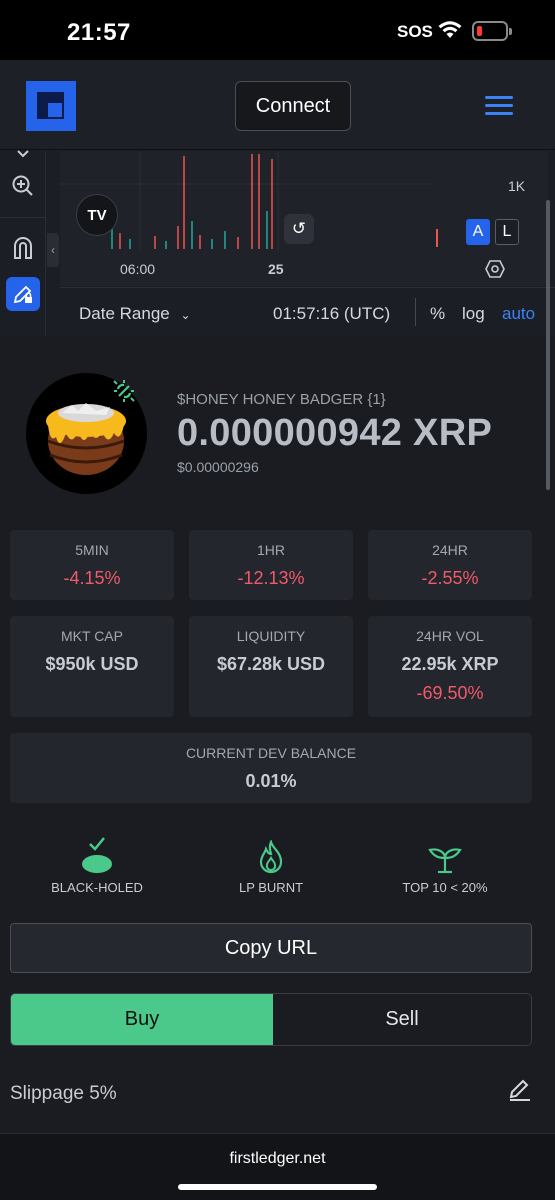 The height and width of the screenshot is (1200, 555). Describe the element at coordinates (271, 565) in the screenshot. I see `stat-1hr: 1HR -12.13%` at that location.